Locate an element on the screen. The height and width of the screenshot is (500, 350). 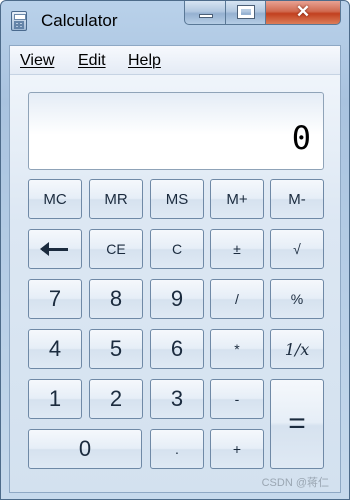
divide-button: / is located at coordinates (237, 299).